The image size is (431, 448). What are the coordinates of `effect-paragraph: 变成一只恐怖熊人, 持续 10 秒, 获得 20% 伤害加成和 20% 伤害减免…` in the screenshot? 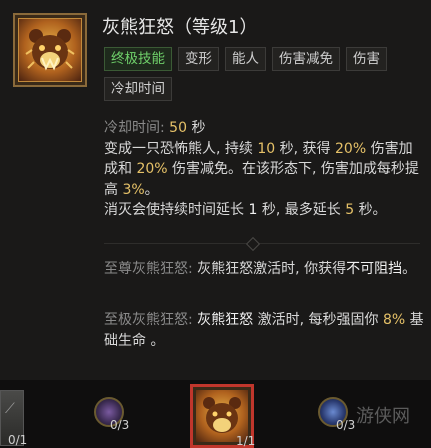 It's located at (261, 169).